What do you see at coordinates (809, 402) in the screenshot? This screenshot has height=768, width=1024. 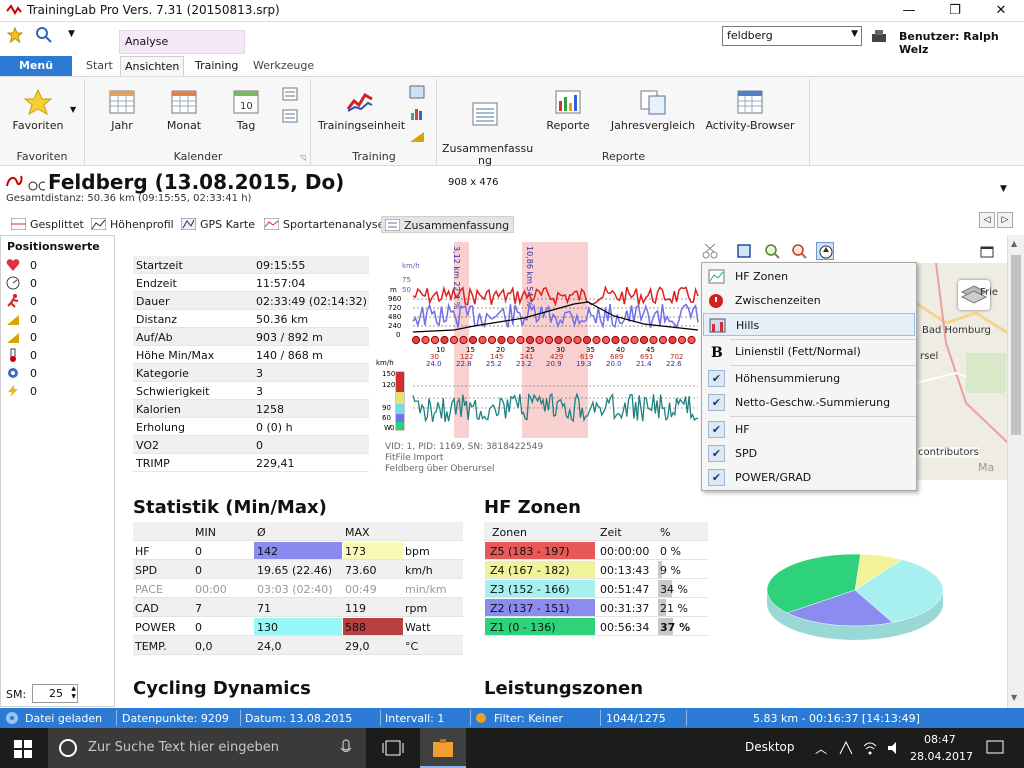 I see `menu-item-netto-geschw: ✔ Netto-Geschw.-Summierung` at bounding box center [809, 402].